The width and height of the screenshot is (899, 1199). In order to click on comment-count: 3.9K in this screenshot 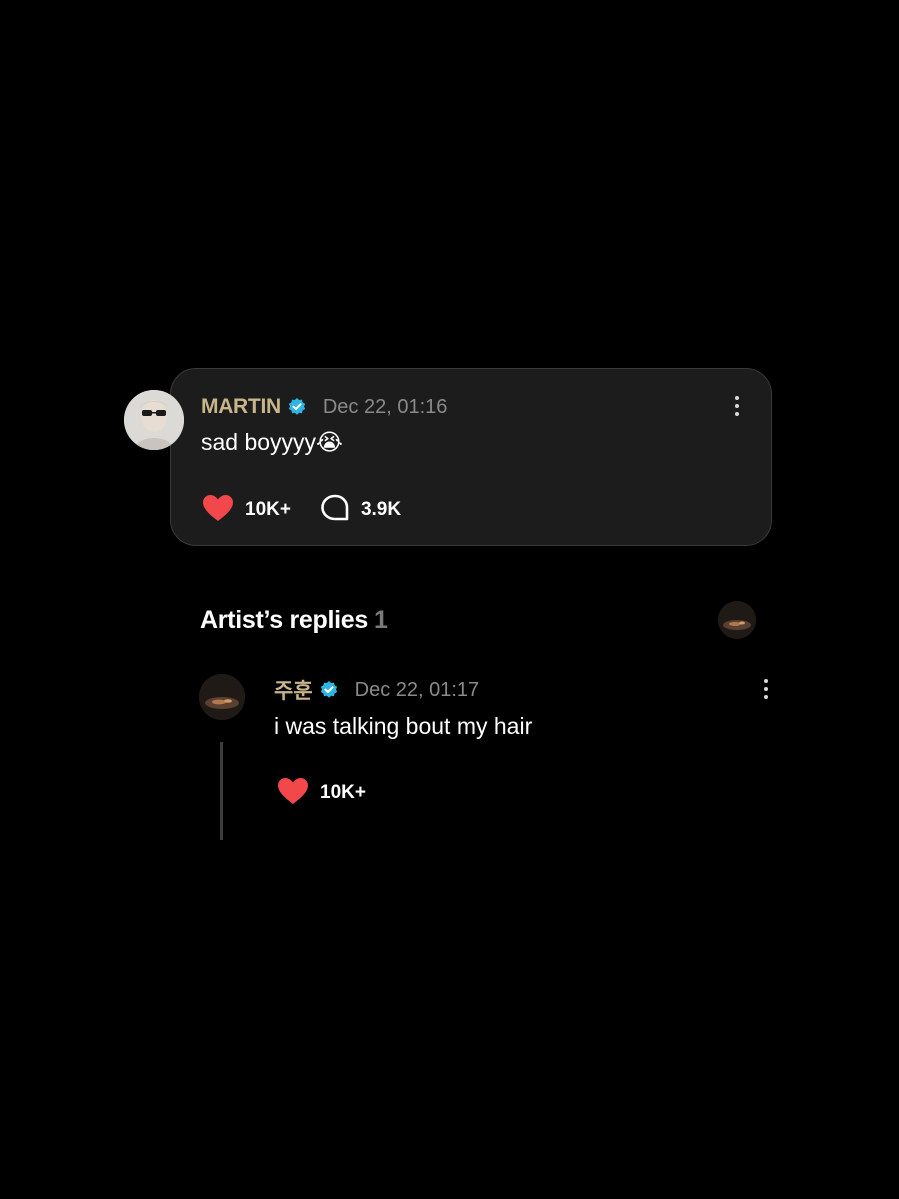, I will do `click(381, 509)`.